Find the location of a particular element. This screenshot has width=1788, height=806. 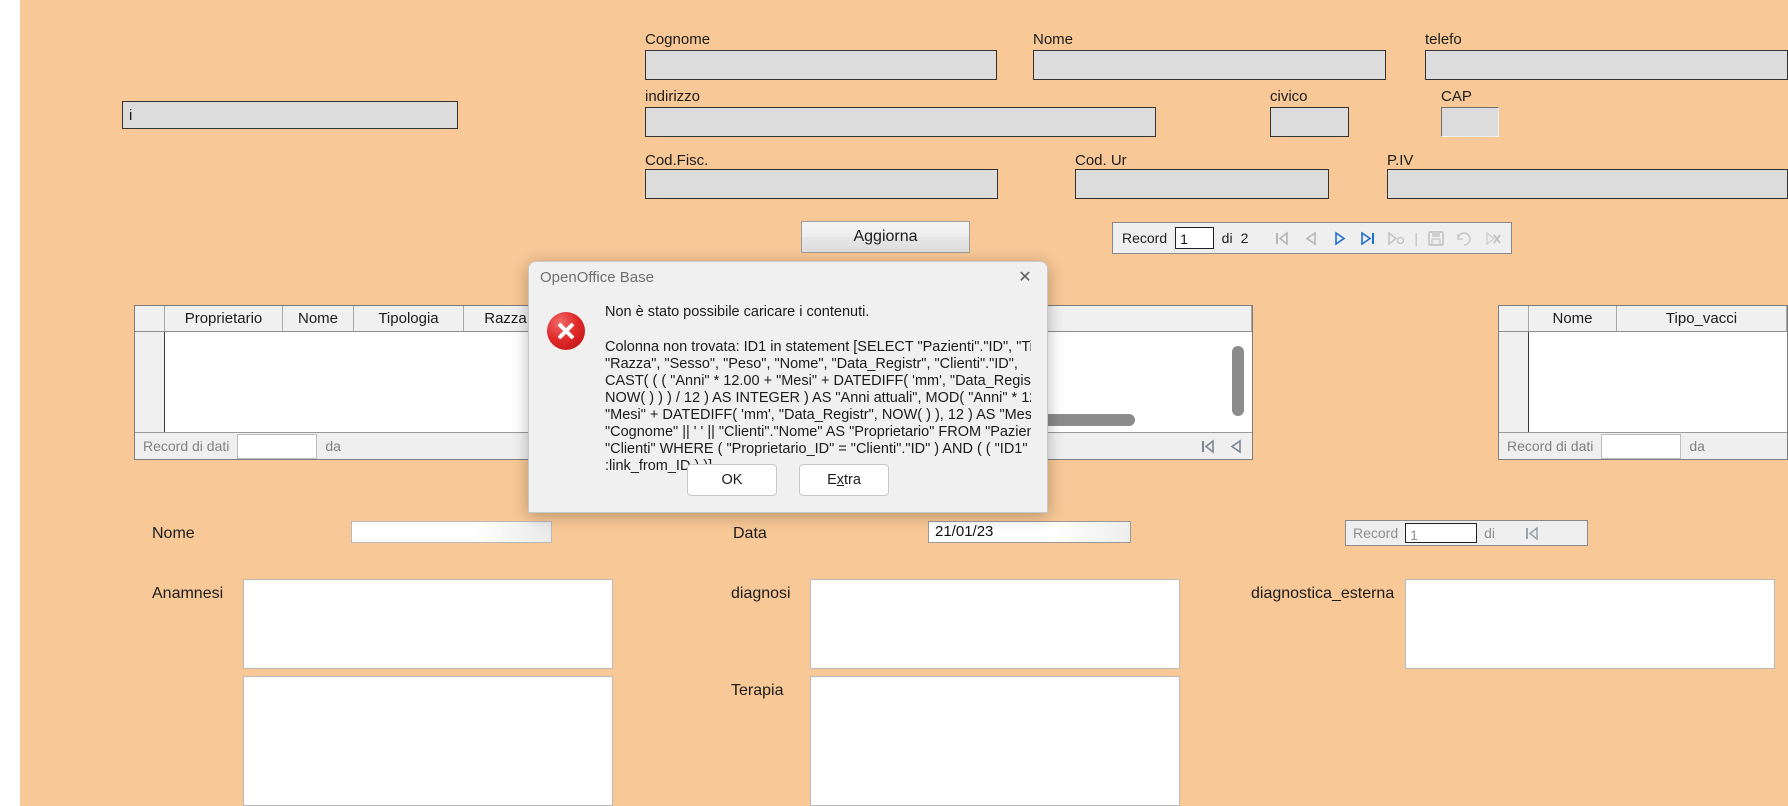

cap-field is located at coordinates (1470, 122).